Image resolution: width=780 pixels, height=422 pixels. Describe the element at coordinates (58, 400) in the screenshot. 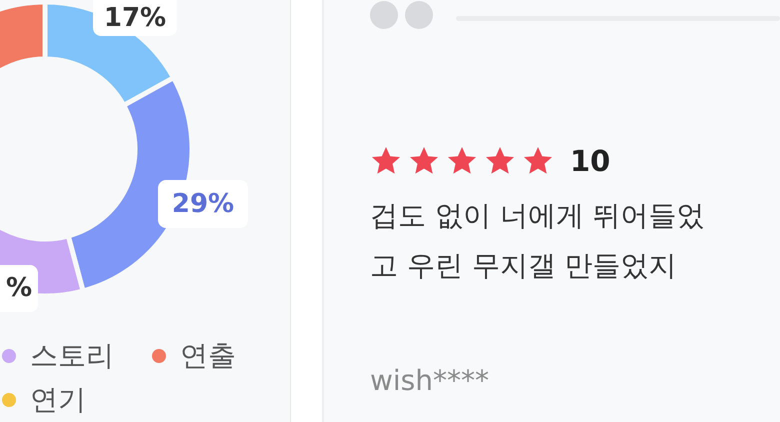

I see `legend-label: 연기` at that location.